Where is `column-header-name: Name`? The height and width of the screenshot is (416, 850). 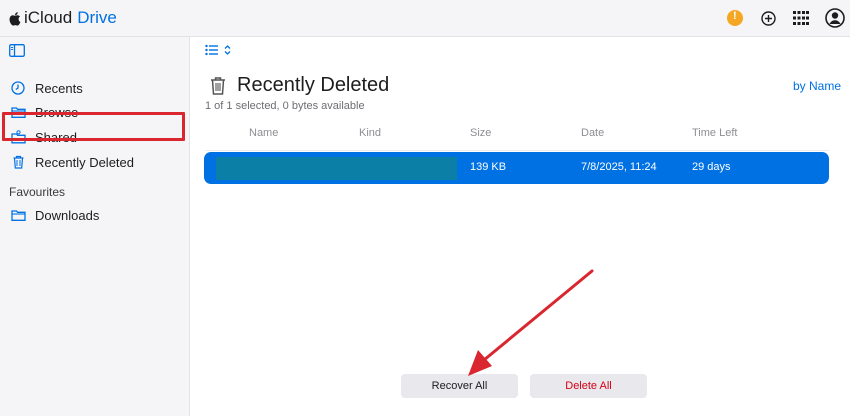 column-header-name: Name is located at coordinates (263, 133).